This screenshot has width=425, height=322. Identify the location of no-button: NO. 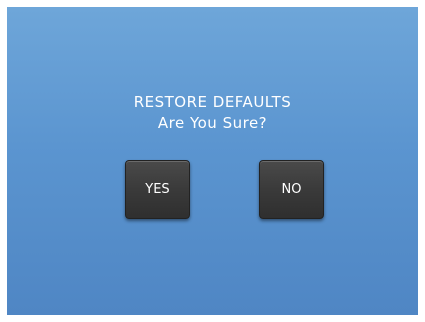
(291, 189).